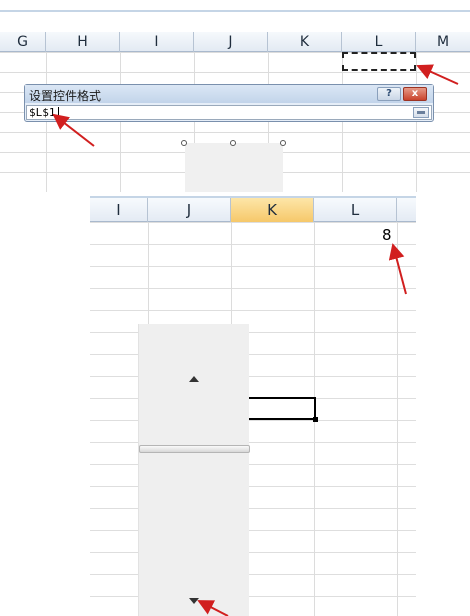 The height and width of the screenshot is (616, 470). I want to click on dialog-titlebar: 设置控件格式 ? x, so click(229, 94).